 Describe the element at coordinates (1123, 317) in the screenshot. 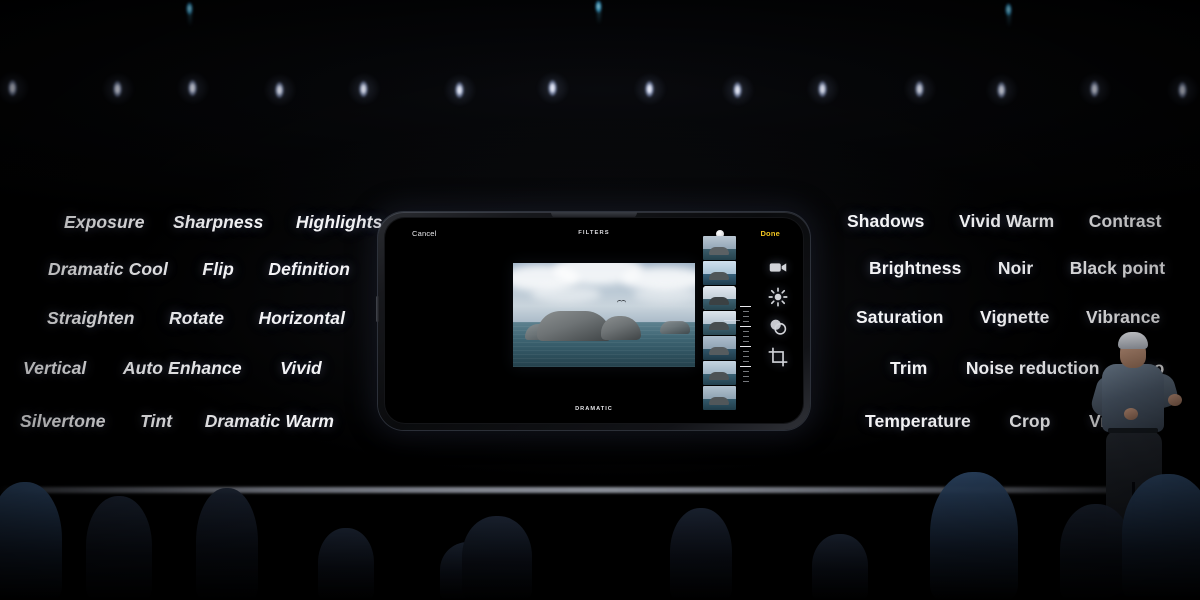

I see `term-vibrance: Vibrance` at that location.